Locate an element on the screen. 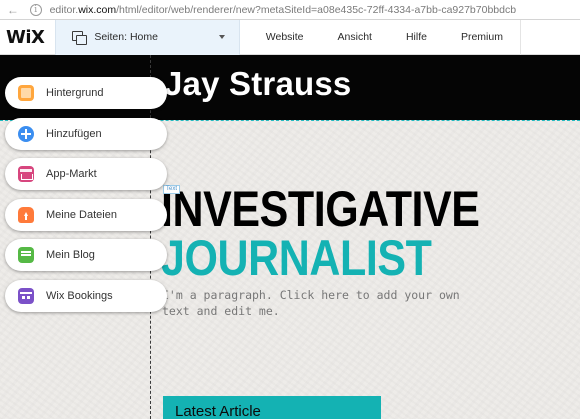 Image resolution: width=580 pixels, height=419 pixels. menu-item-premium: Premium is located at coordinates (482, 37).